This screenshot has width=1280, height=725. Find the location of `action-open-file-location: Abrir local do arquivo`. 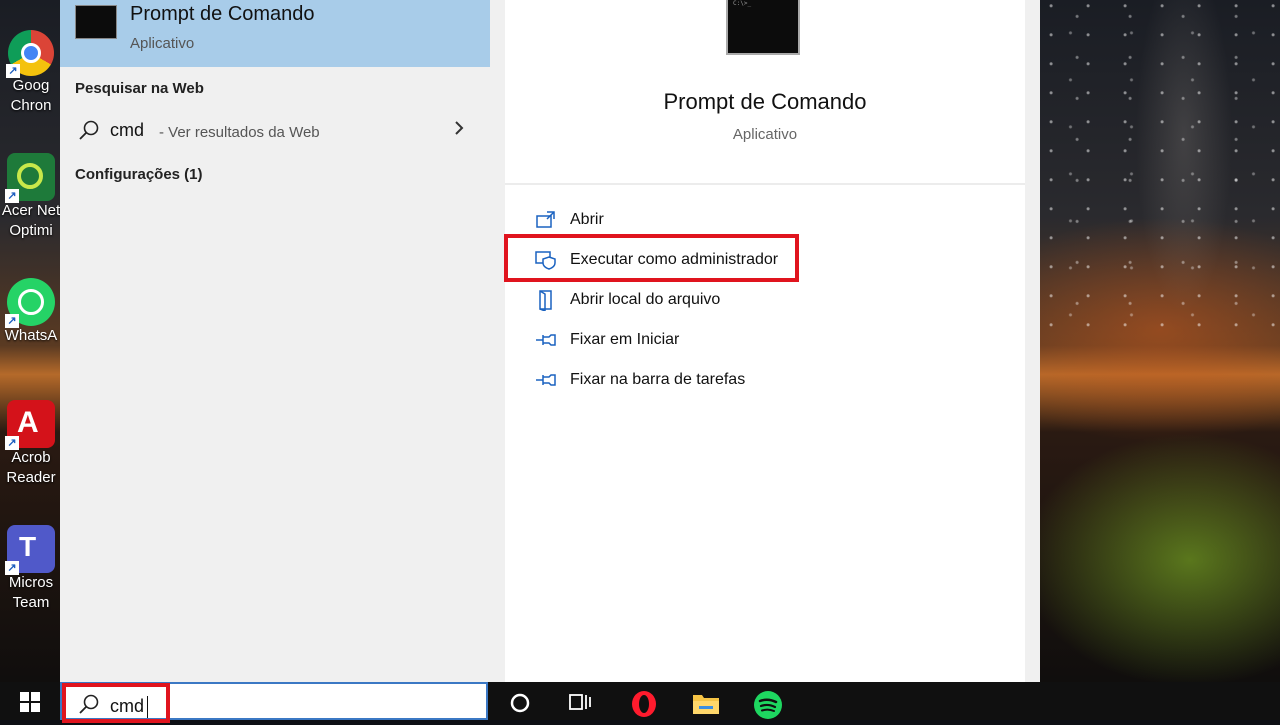

action-open-file-location: Abrir local do arquivo is located at coordinates (765, 300).